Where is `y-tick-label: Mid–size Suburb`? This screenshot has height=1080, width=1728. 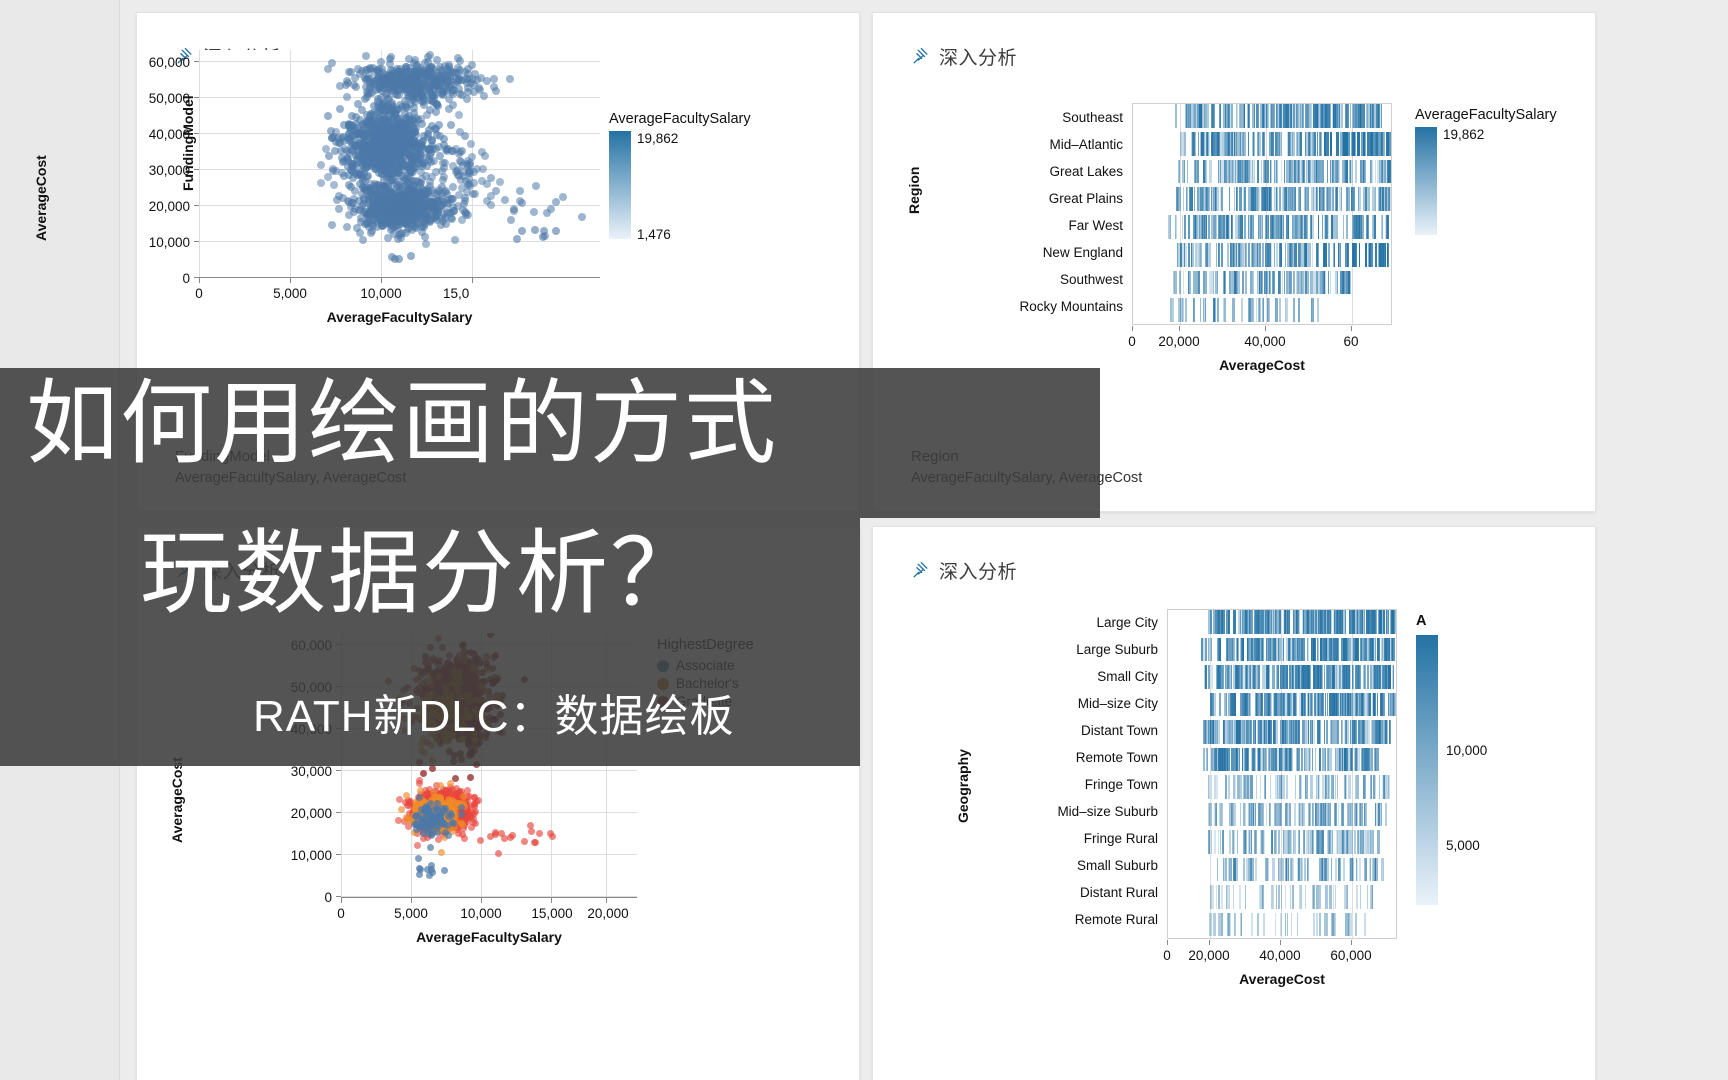
y-tick-label: Mid–size Suburb is located at coordinates (1107, 811).